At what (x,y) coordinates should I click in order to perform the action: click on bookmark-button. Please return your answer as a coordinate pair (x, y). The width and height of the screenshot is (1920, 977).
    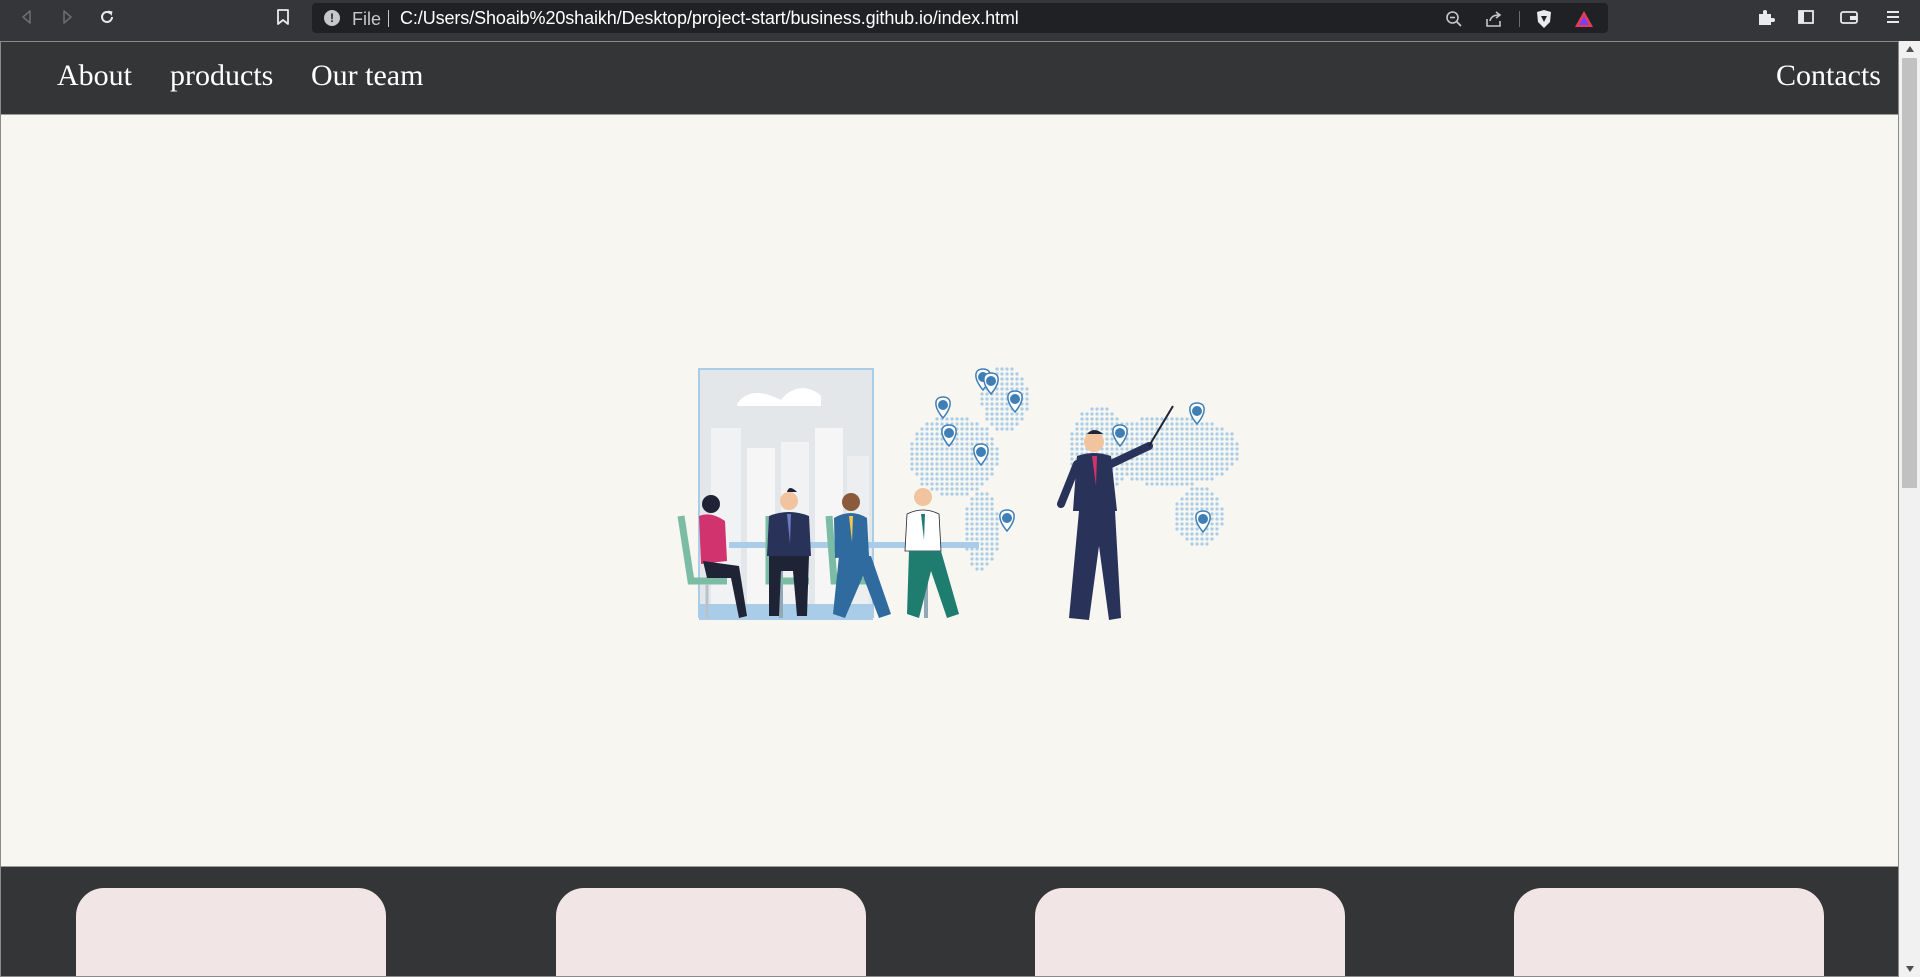
    Looking at the image, I should click on (283, 17).